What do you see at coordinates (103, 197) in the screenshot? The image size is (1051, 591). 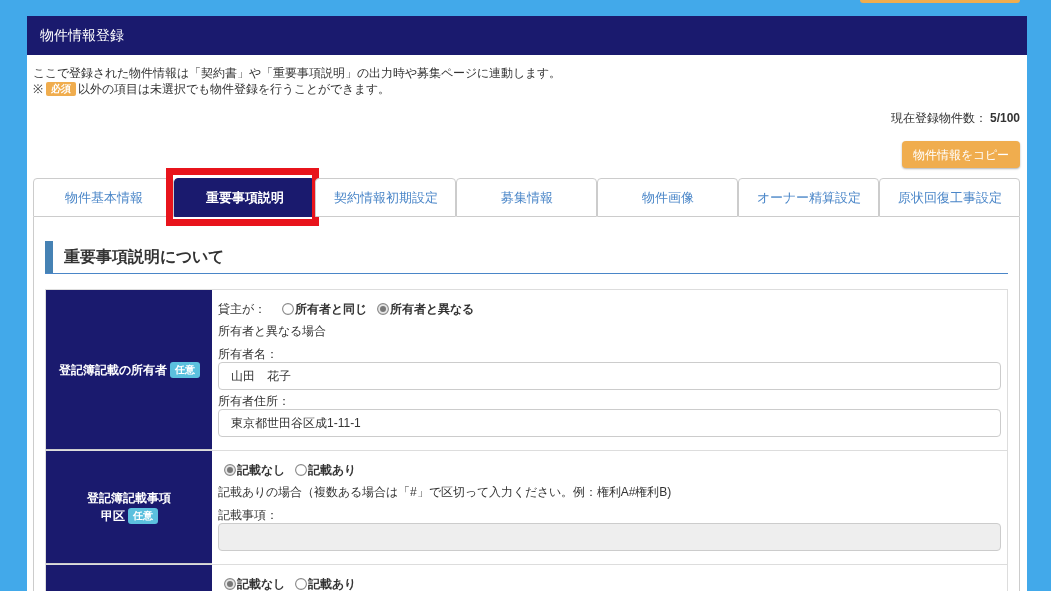 I see `tab: 物件基本情報` at bounding box center [103, 197].